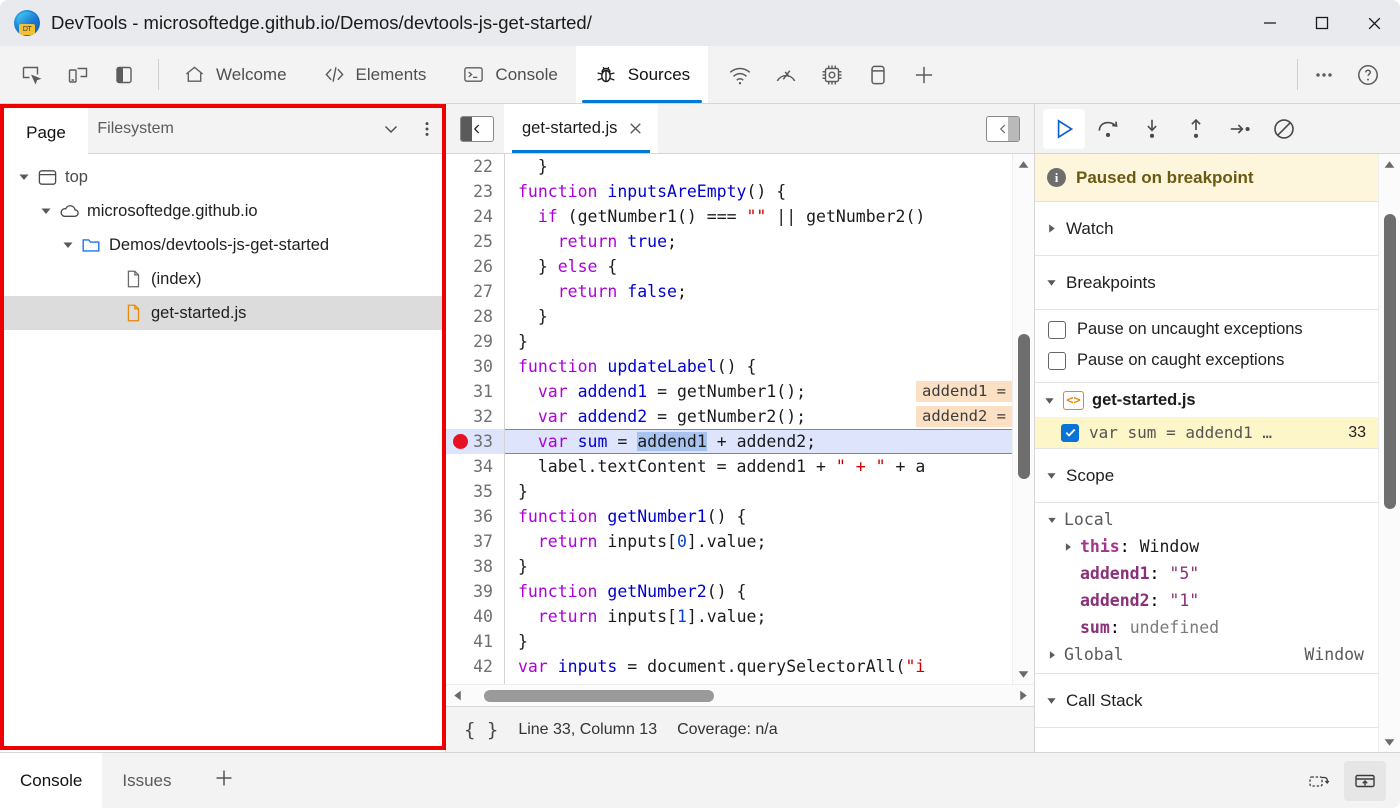  What do you see at coordinates (1270, 23) in the screenshot?
I see `minimize-button` at bounding box center [1270, 23].